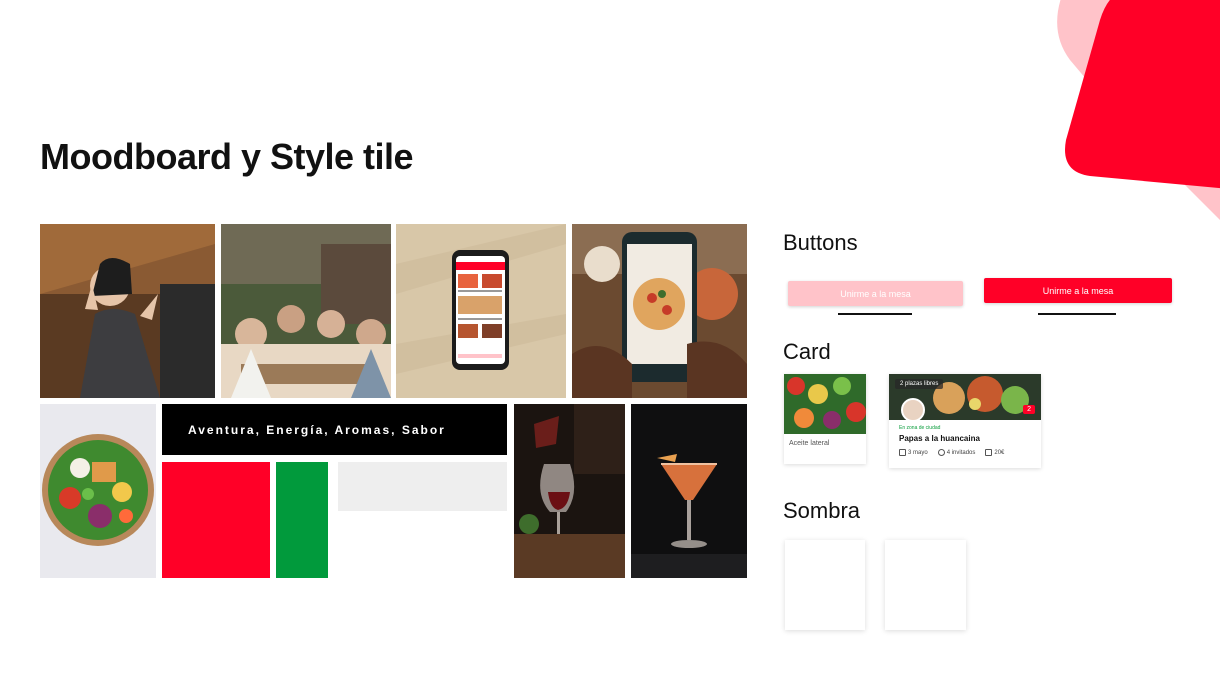 The height and width of the screenshot is (694, 1220). What do you see at coordinates (825, 404) in the screenshot?
I see `small-card-image` at bounding box center [825, 404].